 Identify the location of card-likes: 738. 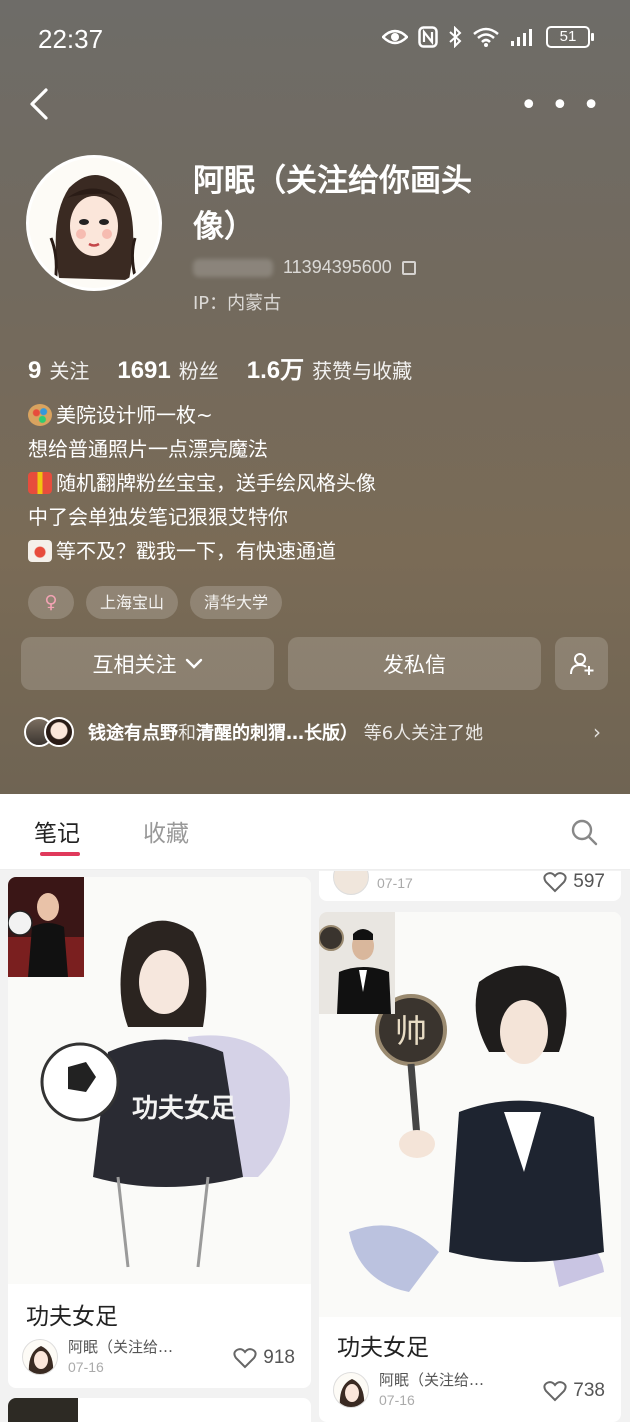
(574, 1391).